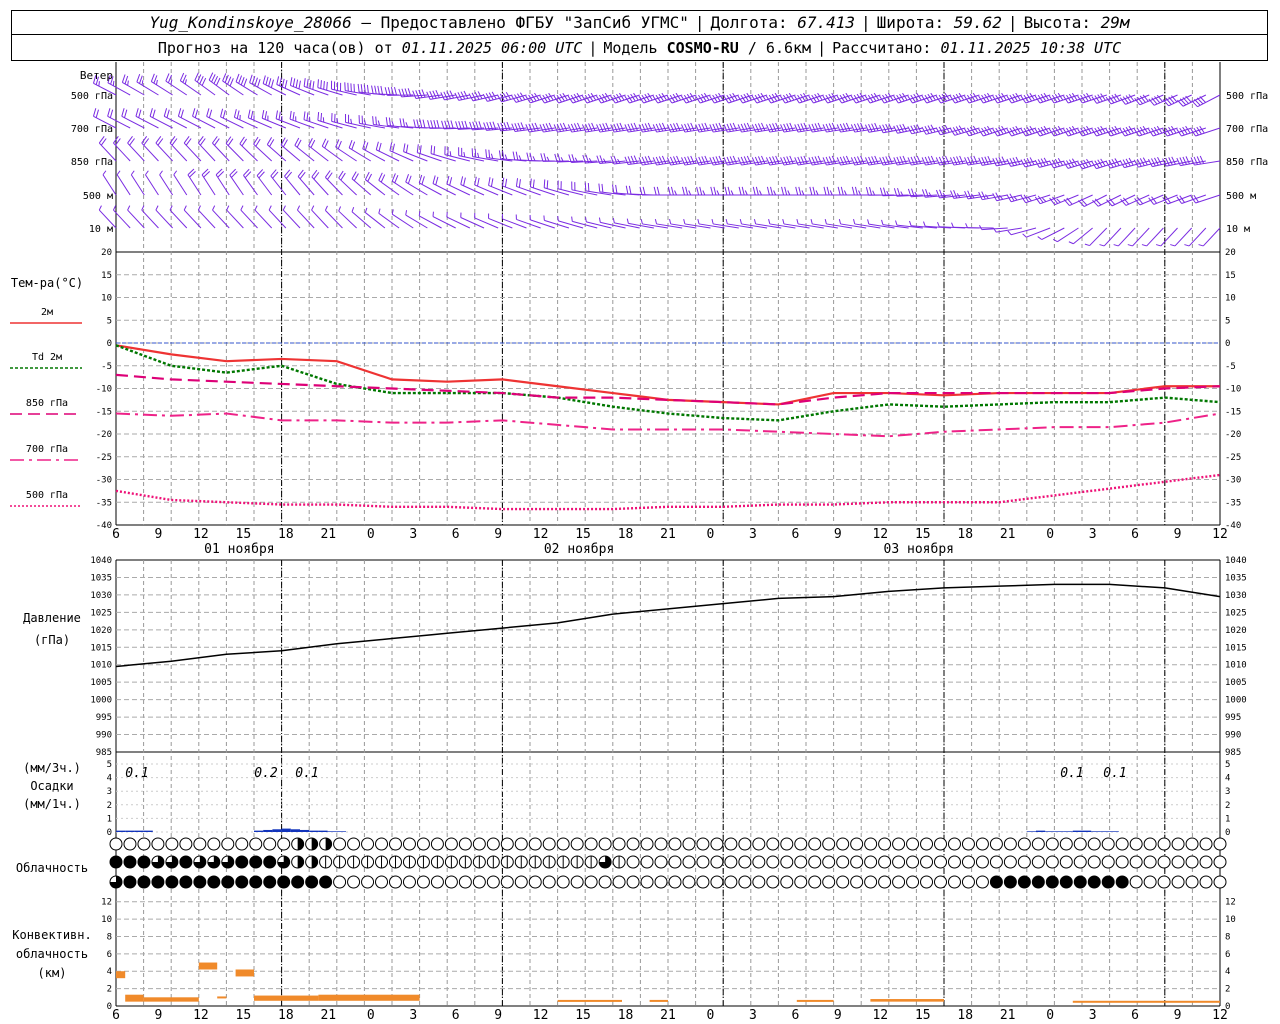  I want to click on time-tick-label: 6, so click(116, 534).